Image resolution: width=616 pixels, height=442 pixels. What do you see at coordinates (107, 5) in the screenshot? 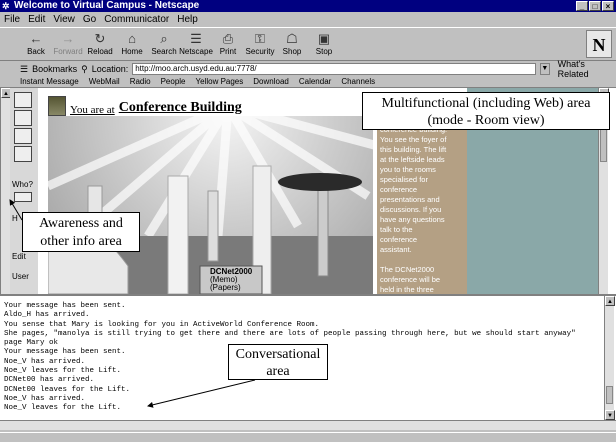
I see `window-title: Welcome to Virtual Campus - Netscape` at bounding box center [107, 5].